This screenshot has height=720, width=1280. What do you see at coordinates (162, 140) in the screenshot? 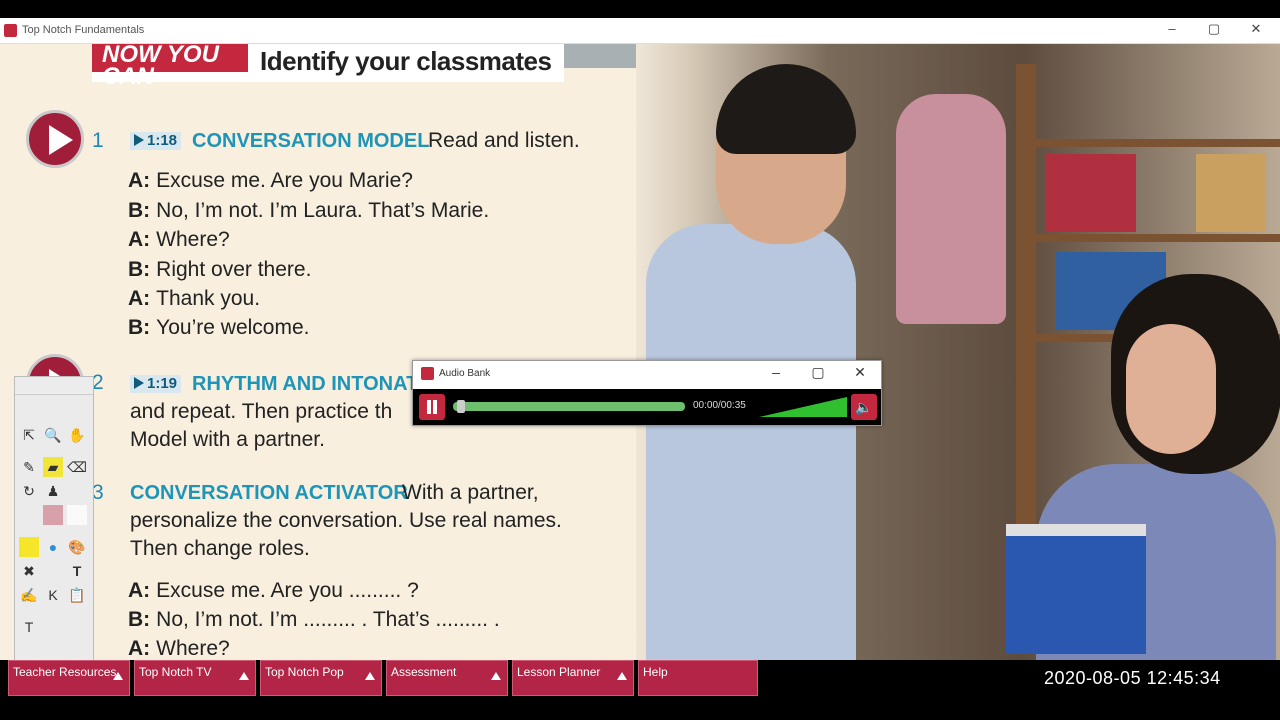
I see `track-time: 1:18` at bounding box center [162, 140].